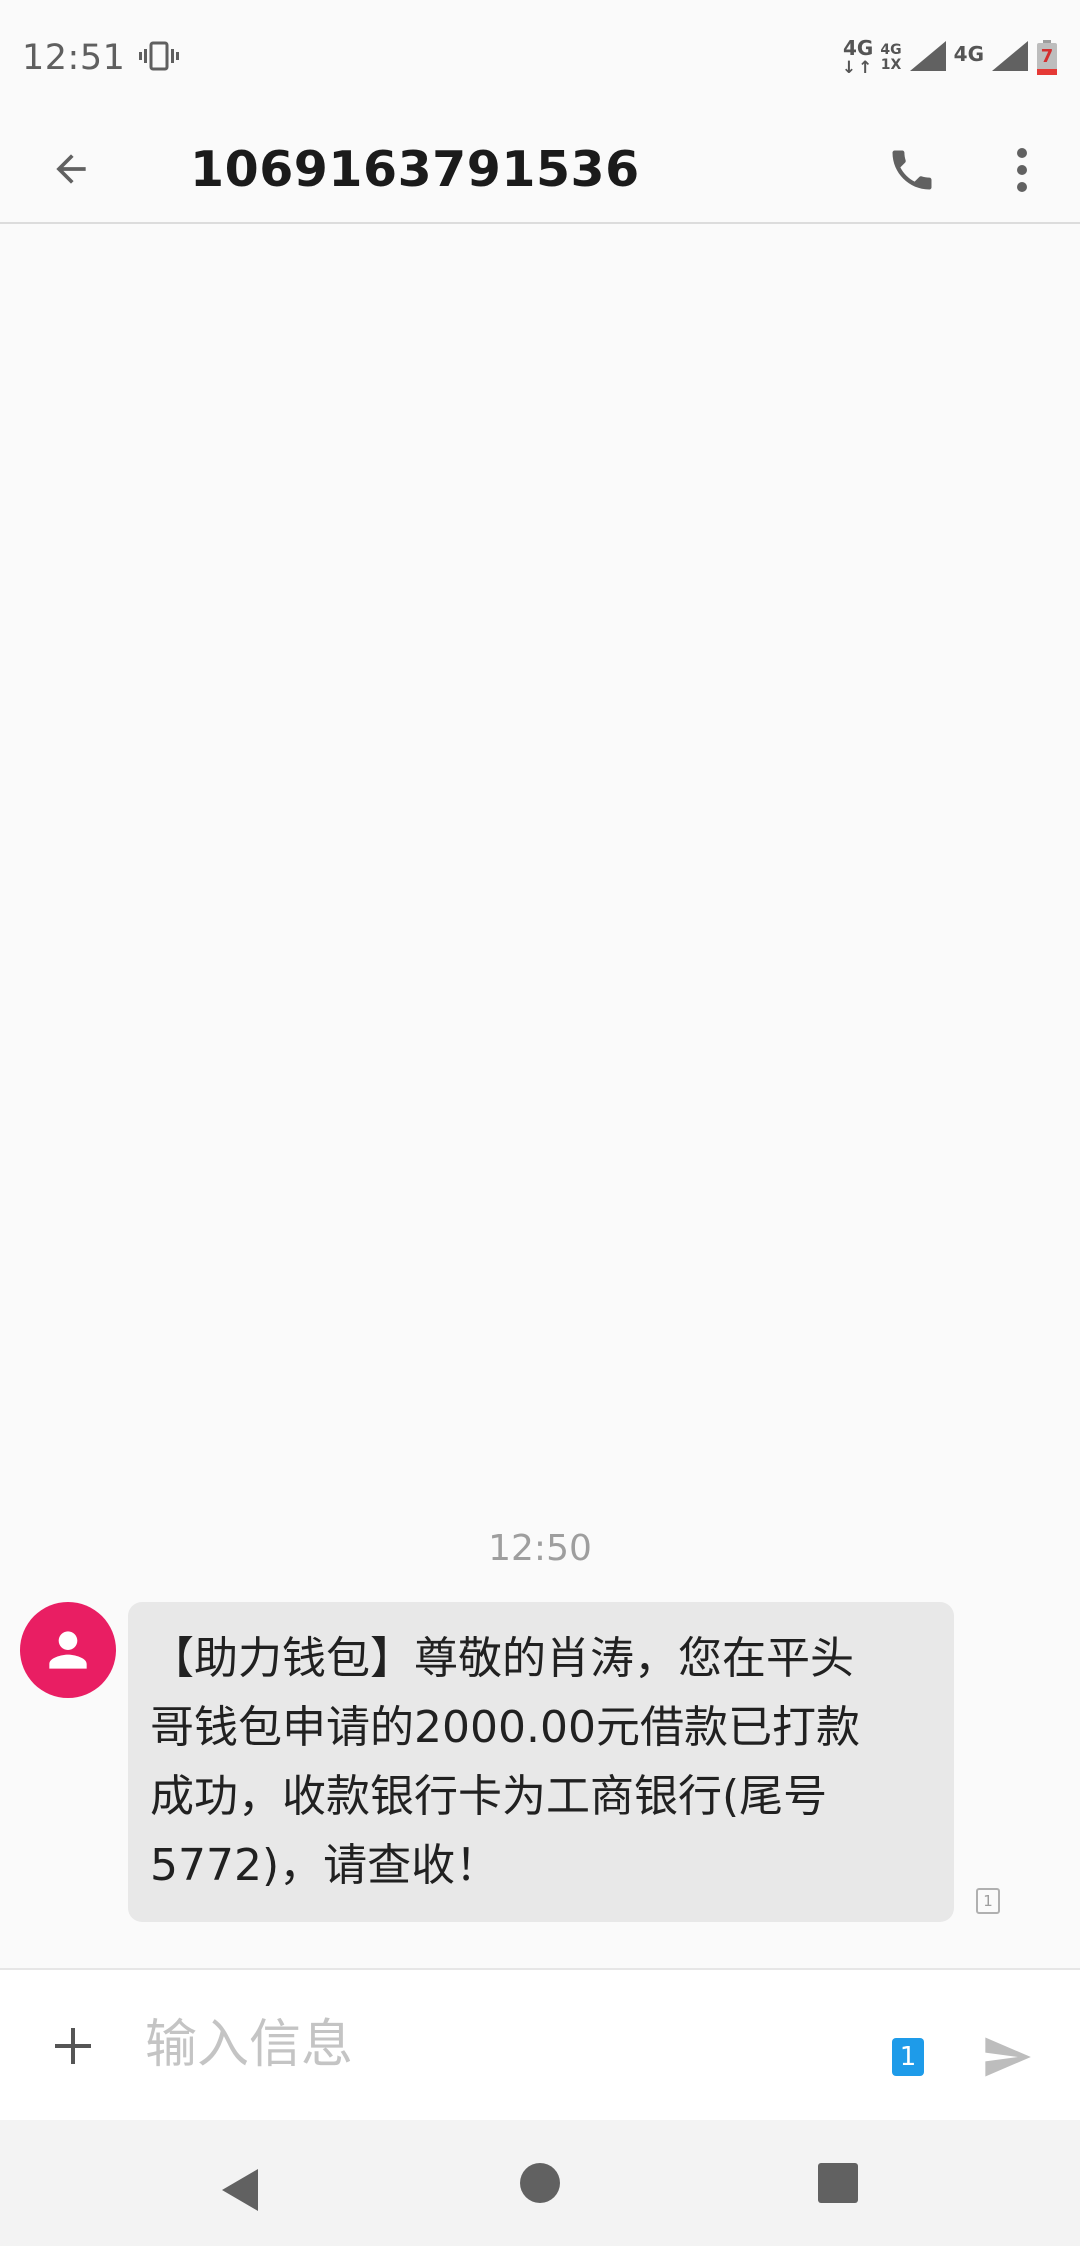 The height and width of the screenshot is (2246, 1080). I want to click on vibrate-icon, so click(159, 58).